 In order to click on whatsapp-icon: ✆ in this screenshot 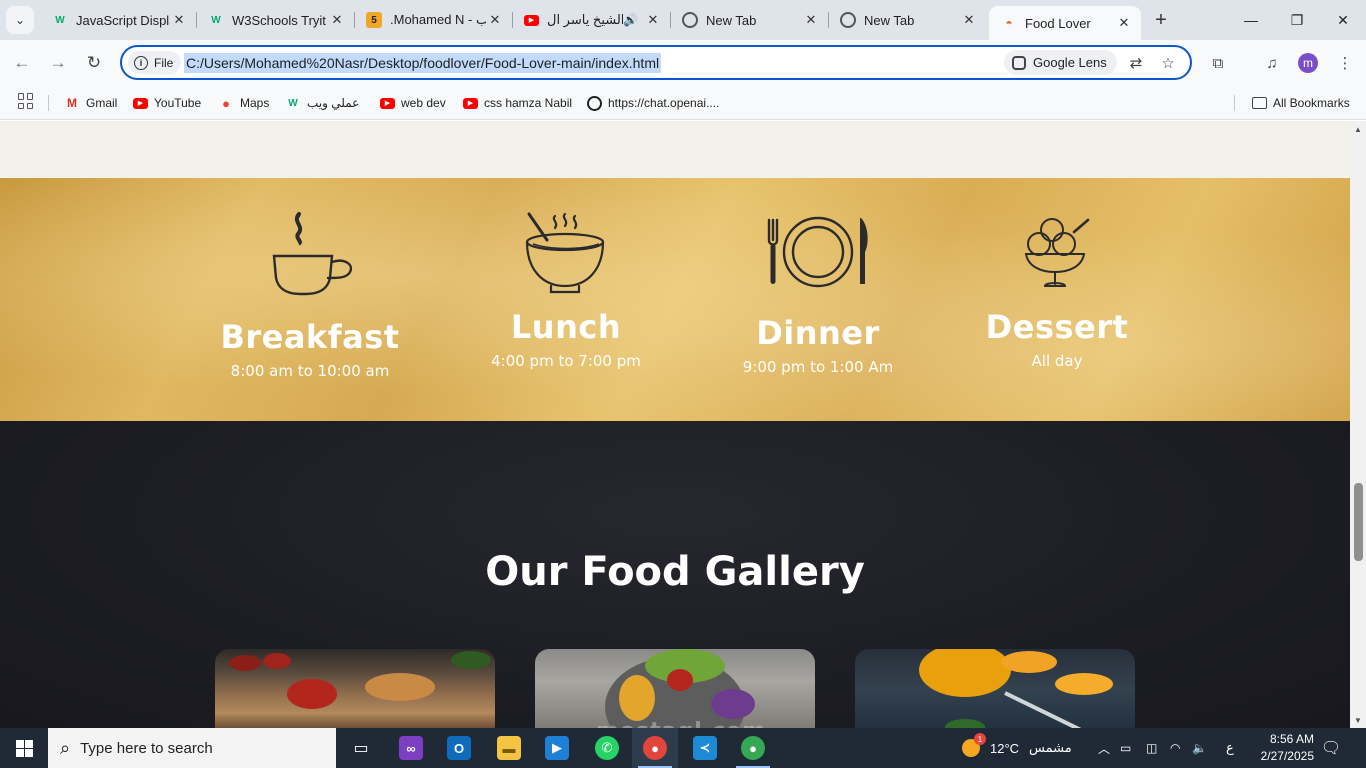, I will do `click(607, 748)`.